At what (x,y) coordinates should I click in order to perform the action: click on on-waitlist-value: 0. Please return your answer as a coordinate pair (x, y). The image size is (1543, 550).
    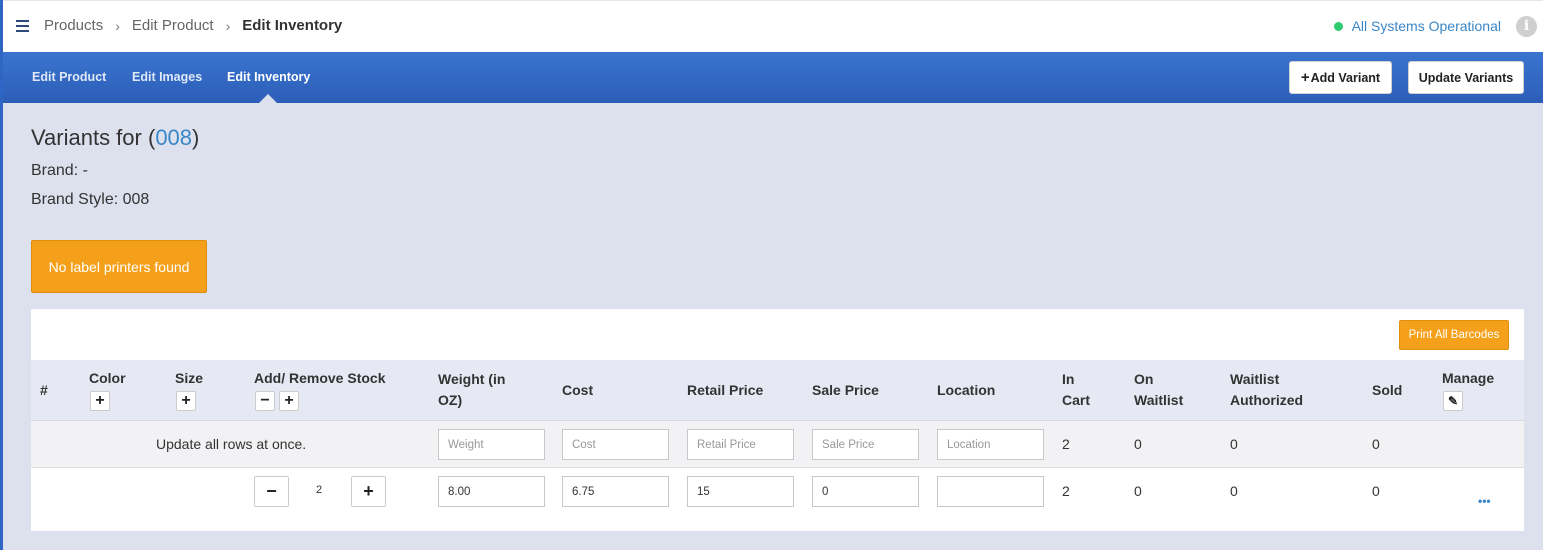
    Looking at the image, I should click on (1138, 491).